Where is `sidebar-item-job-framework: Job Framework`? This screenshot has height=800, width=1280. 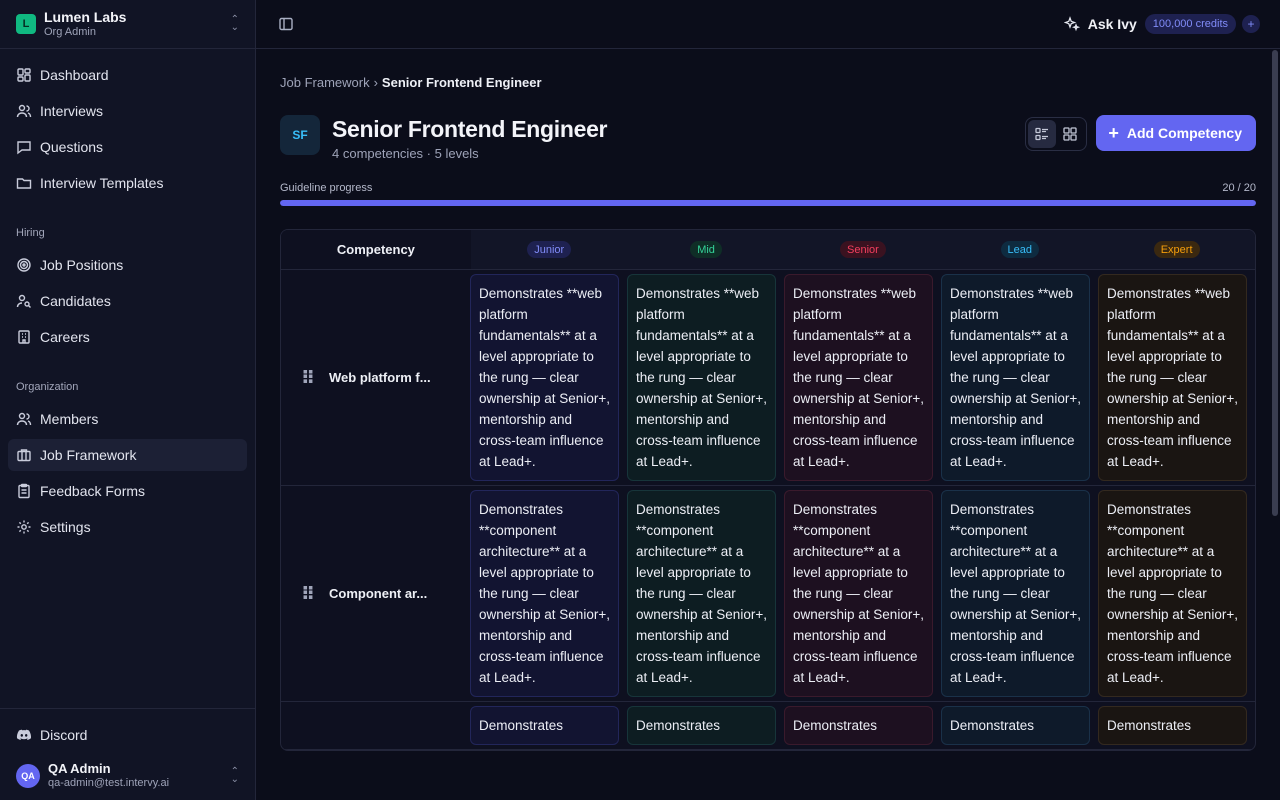 sidebar-item-job-framework: Job Framework is located at coordinates (127, 455).